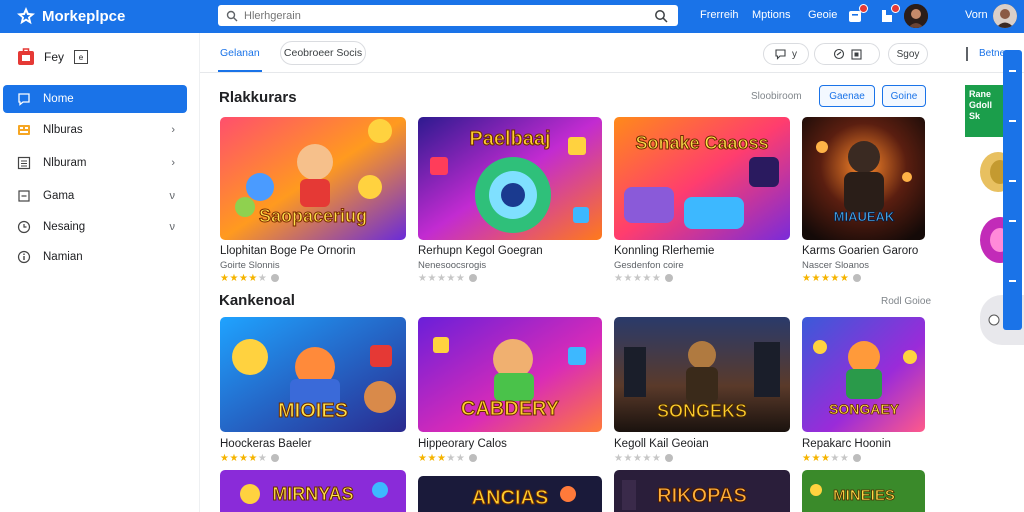 This screenshot has width=1024, height=512. What do you see at coordinates (1012, 190) in the screenshot?
I see `right-scroll-rail` at bounding box center [1012, 190].